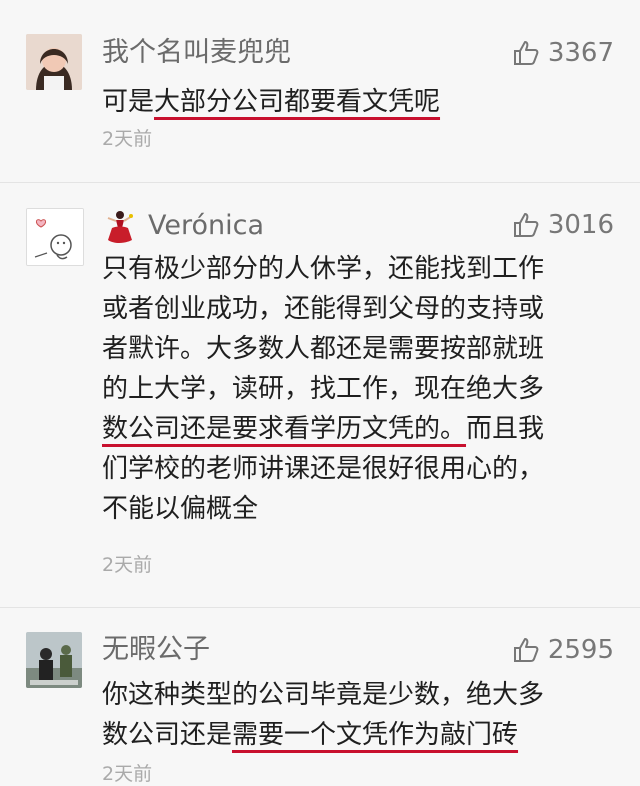  Describe the element at coordinates (323, 269) in the screenshot. I see `comment-line: 只有极少部分的人休学，还能找到工作` at that location.